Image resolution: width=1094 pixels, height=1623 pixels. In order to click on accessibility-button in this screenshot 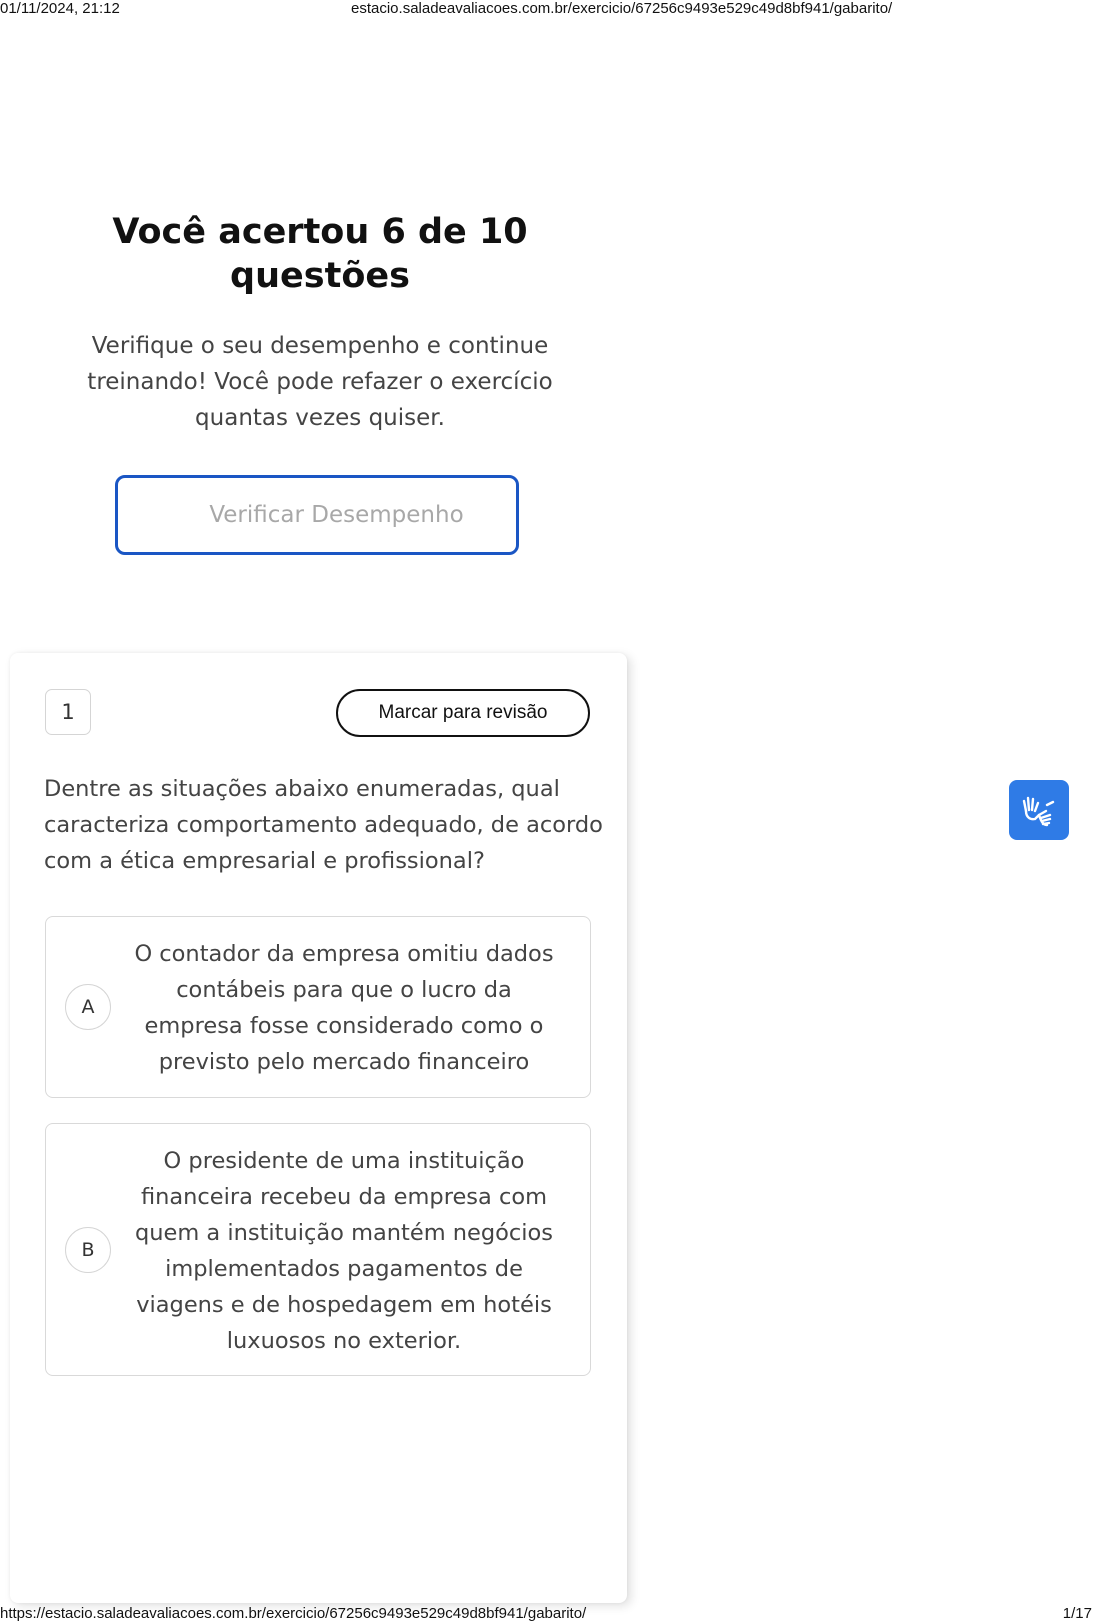, I will do `click(1039, 810)`.